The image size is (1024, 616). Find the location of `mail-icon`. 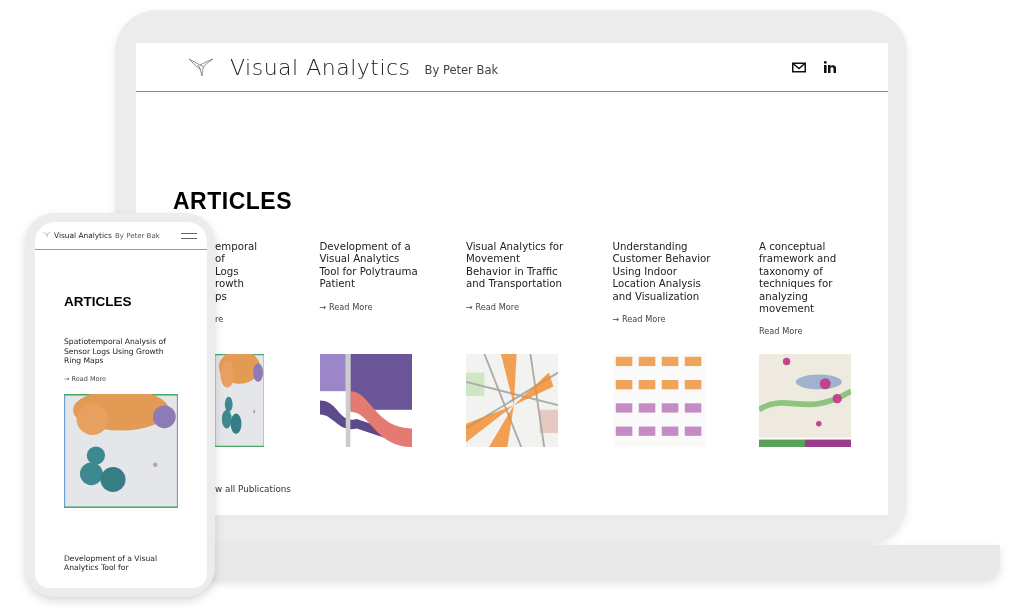

mail-icon is located at coordinates (799, 67).